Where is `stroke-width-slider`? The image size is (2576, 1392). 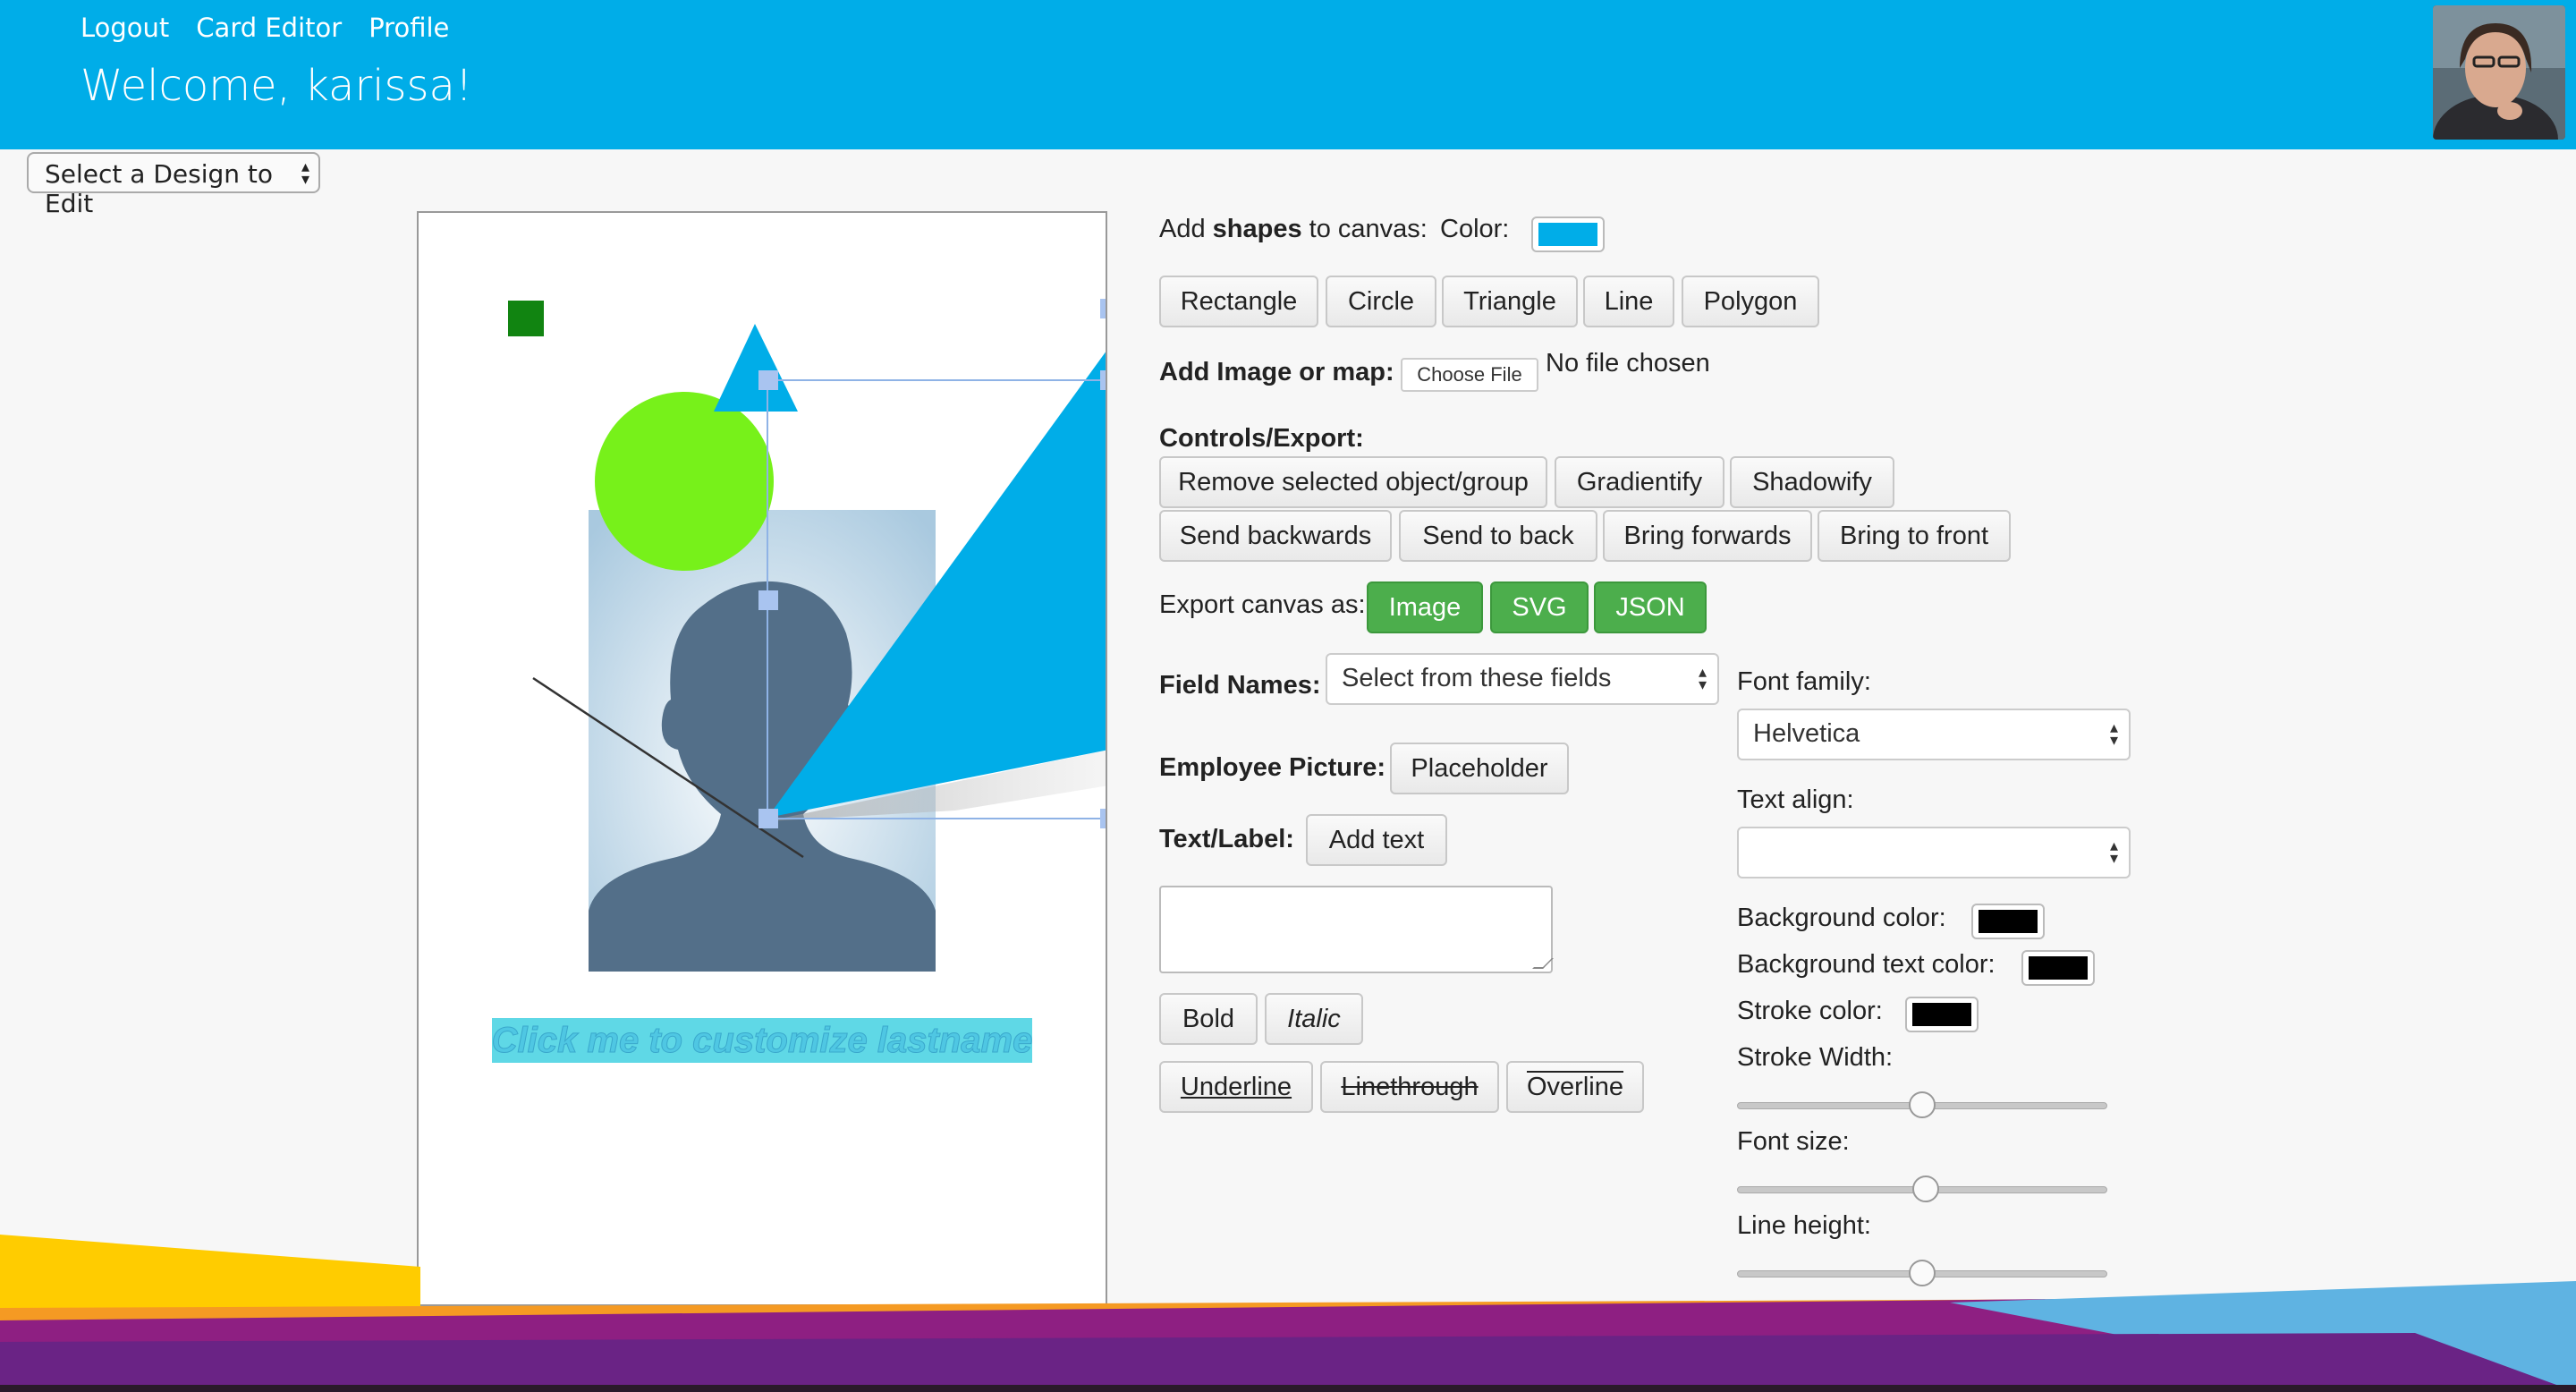
stroke-width-slider is located at coordinates (1922, 1106).